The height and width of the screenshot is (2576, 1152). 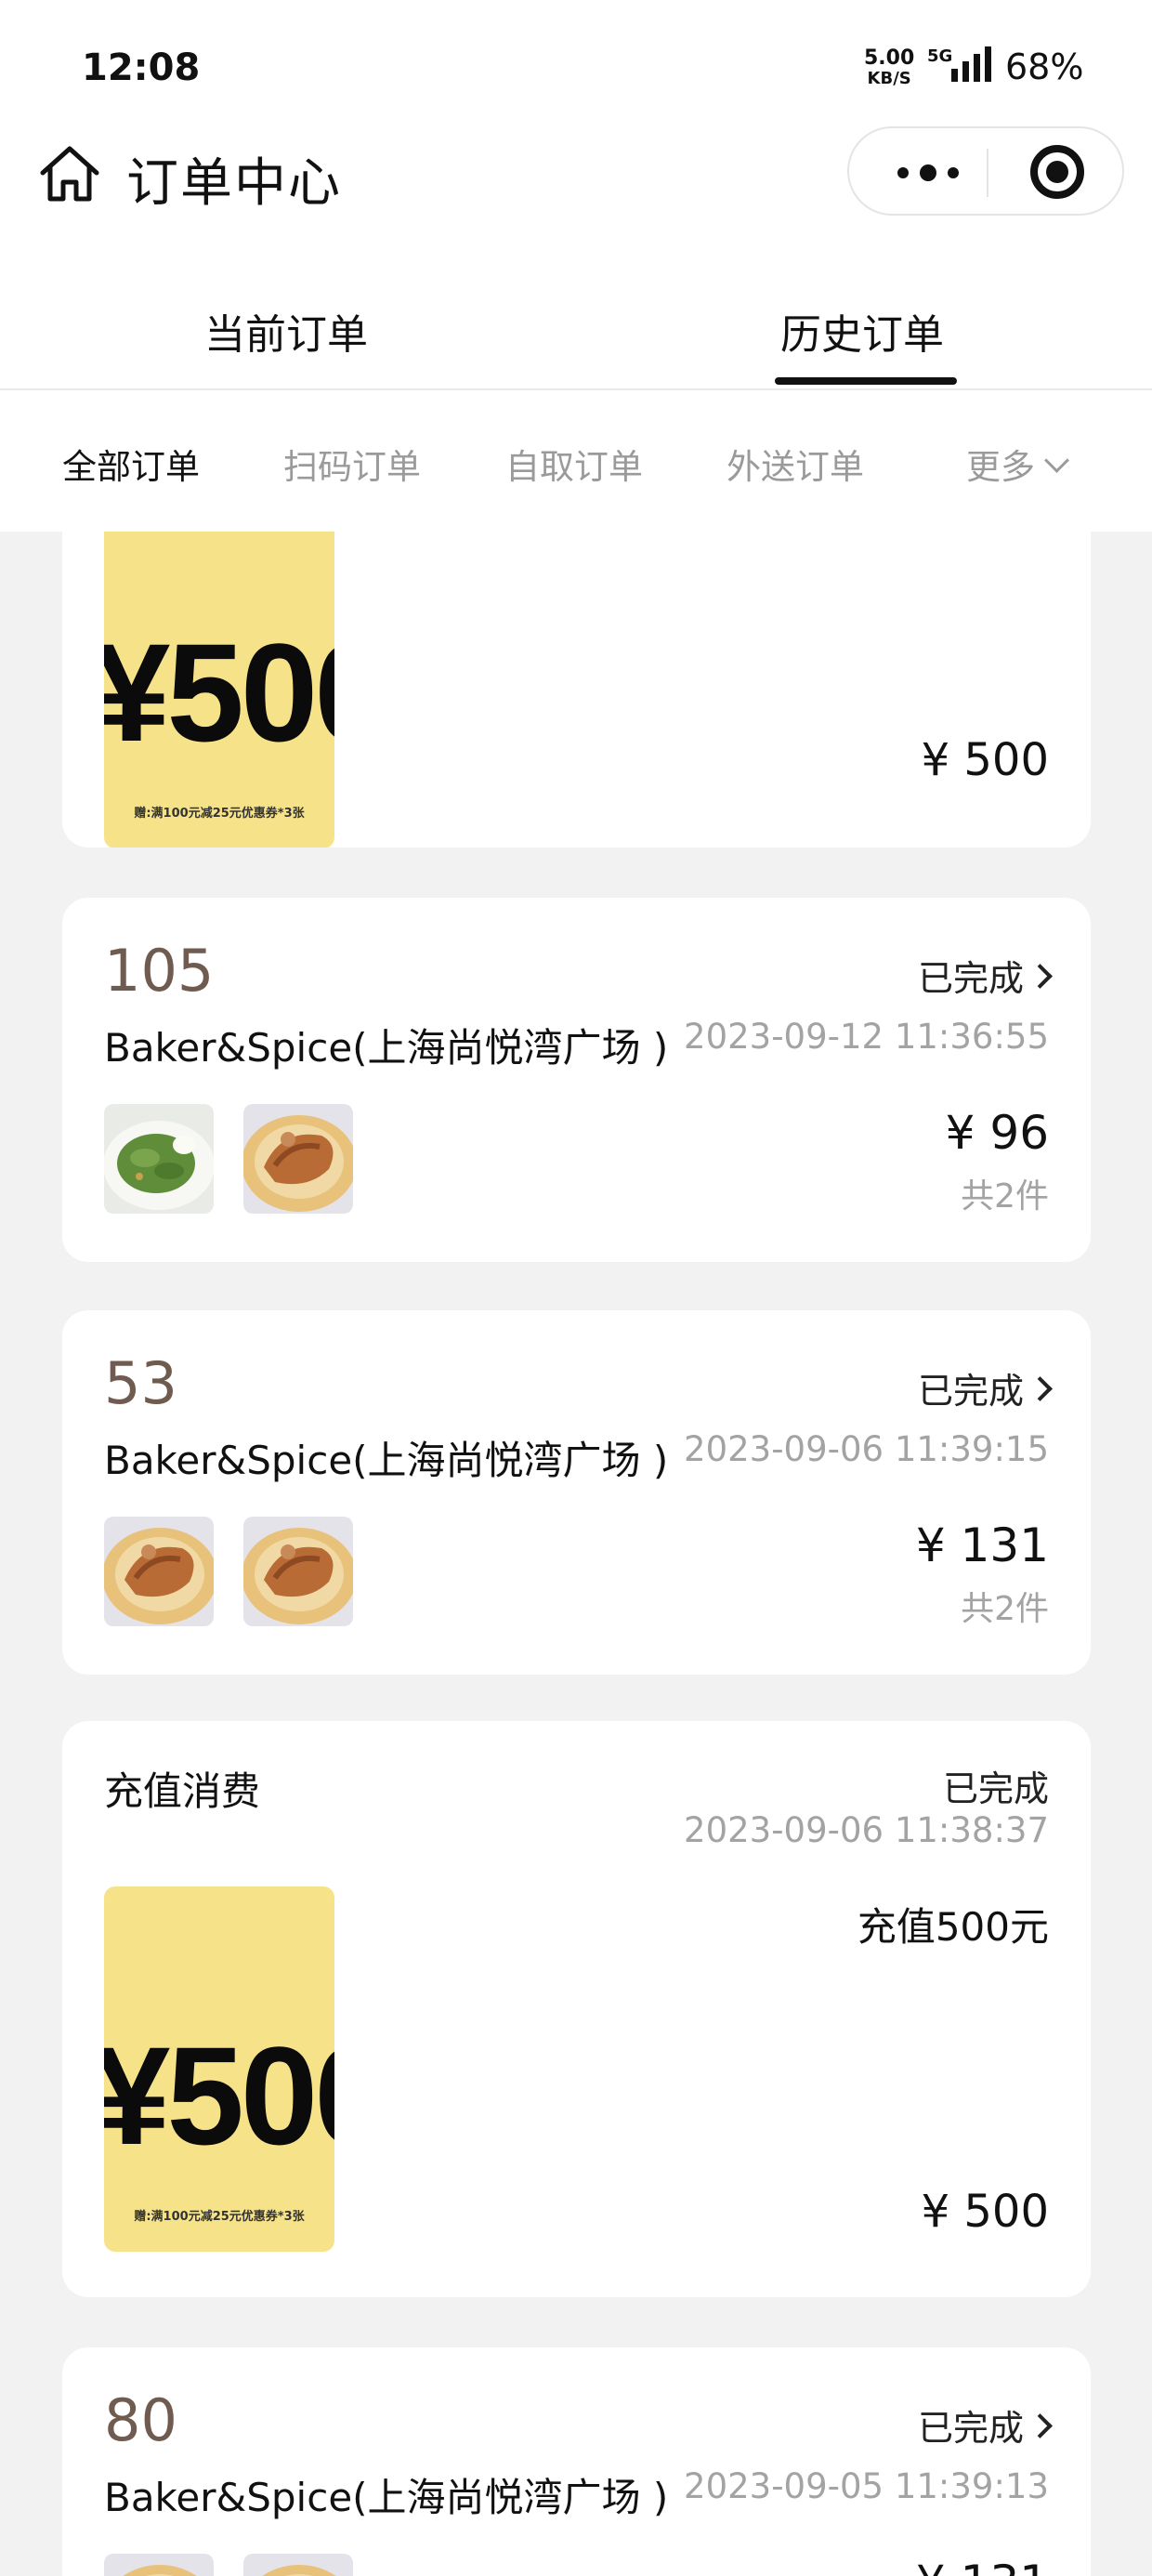 What do you see at coordinates (69, 173) in the screenshot?
I see `home-icon` at bounding box center [69, 173].